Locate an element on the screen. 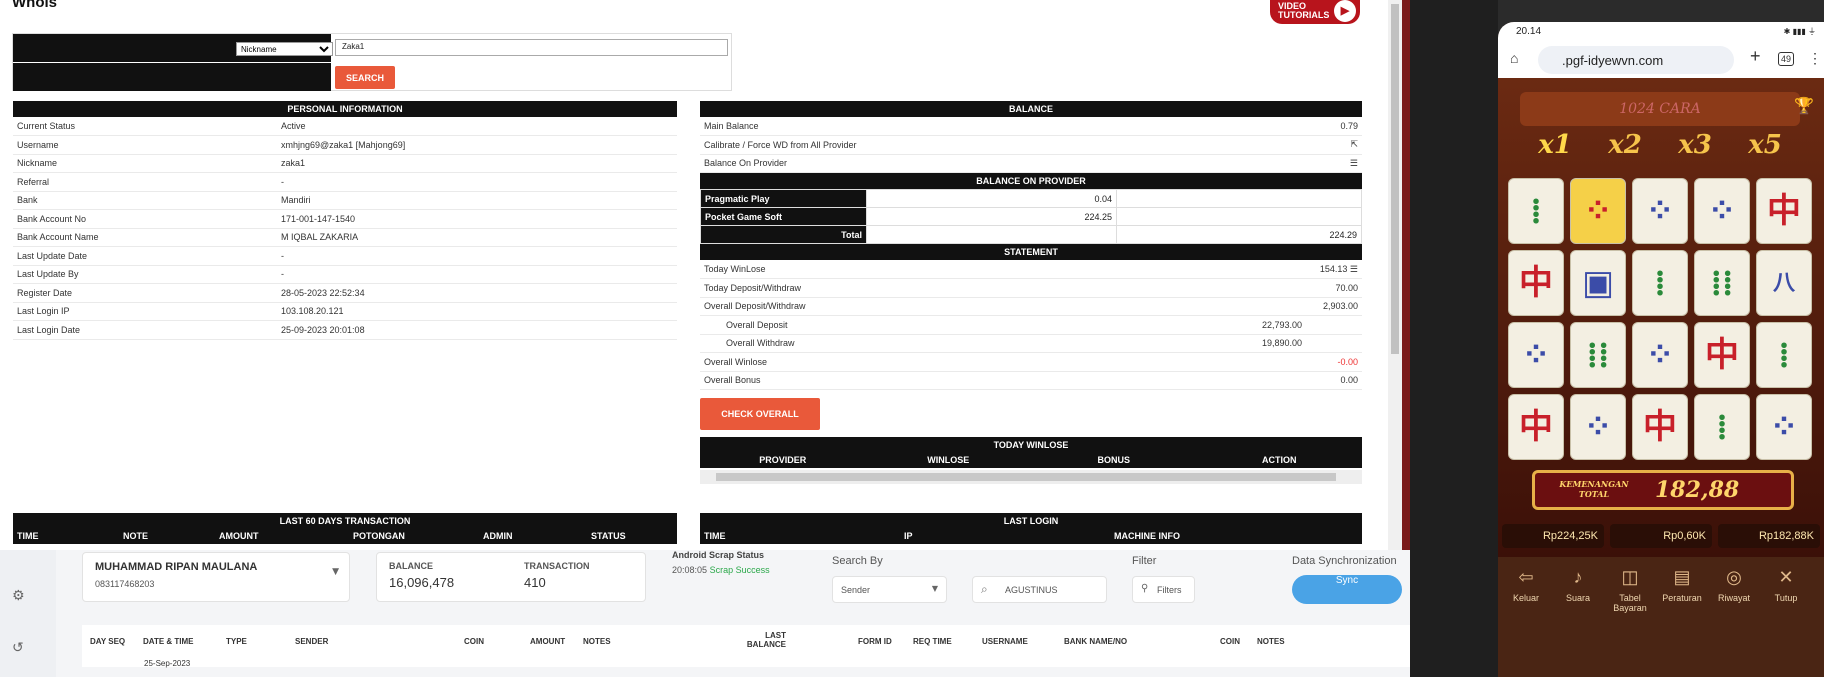 Image resolution: width=1824 pixels, height=677 pixels. search-input: ⌕ AGUSTINUS is located at coordinates (1039, 589).